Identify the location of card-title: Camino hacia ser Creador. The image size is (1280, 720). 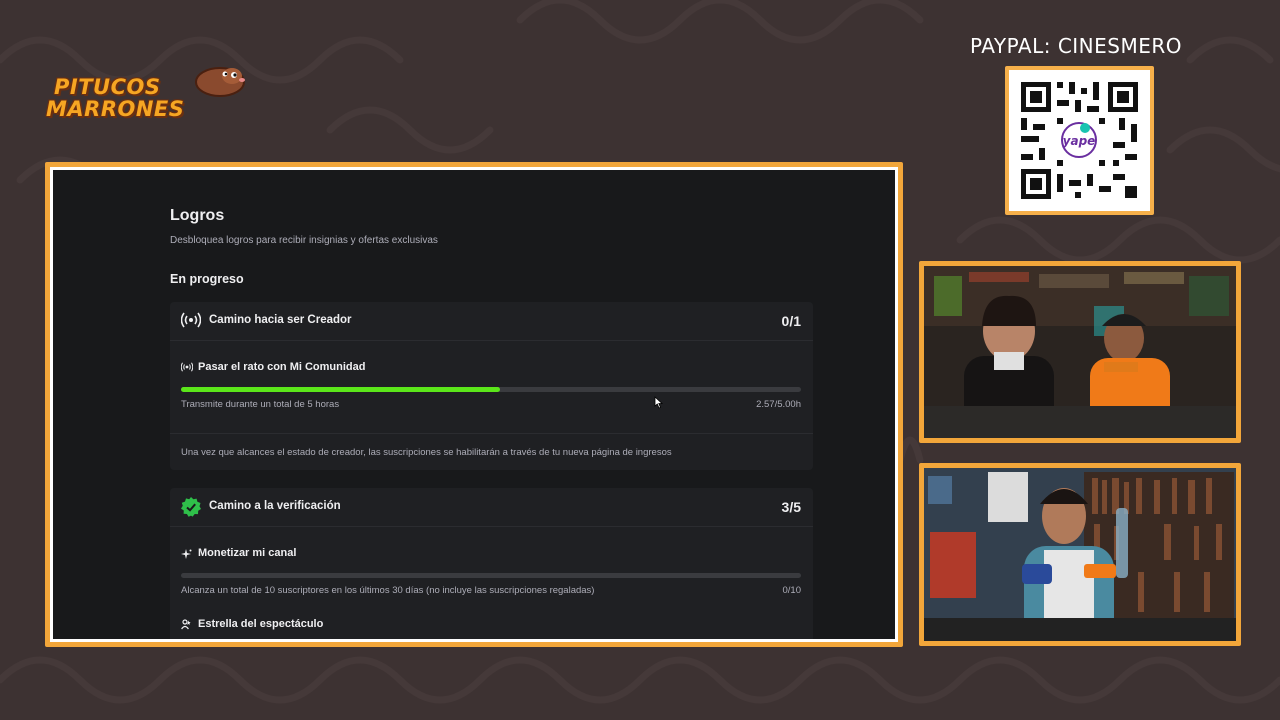
(280, 320).